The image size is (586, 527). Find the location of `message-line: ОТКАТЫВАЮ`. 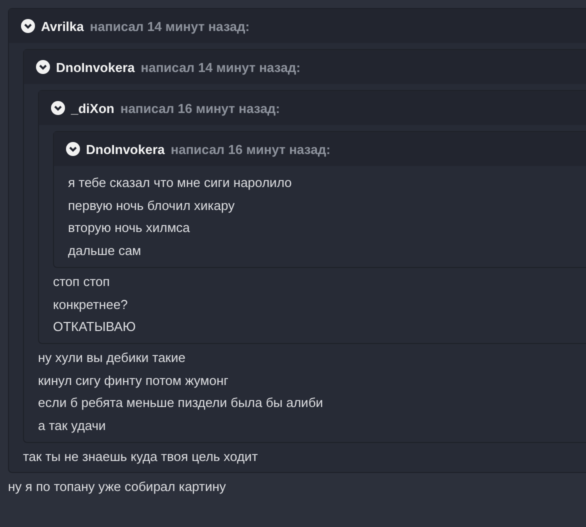

message-line: ОТКАТЫВАЮ is located at coordinates (95, 327).